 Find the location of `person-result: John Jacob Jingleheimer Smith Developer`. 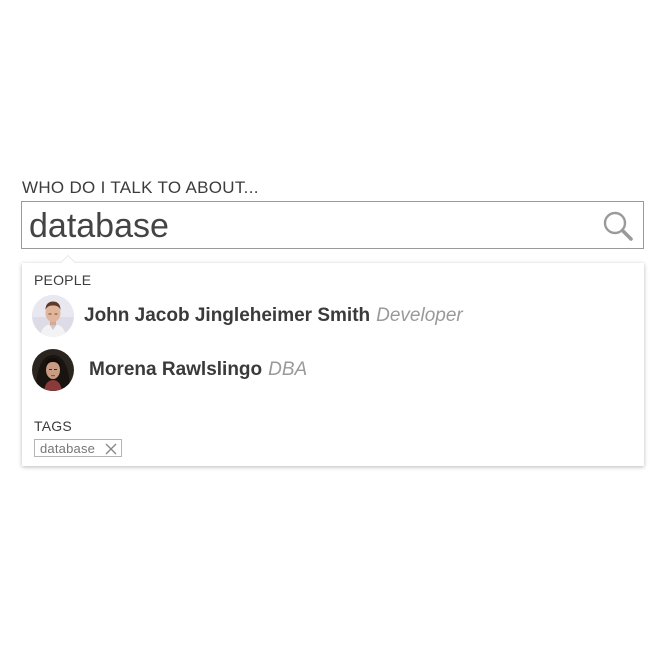

person-result: John Jacob Jingleheimer Smith Developer is located at coordinates (247, 316).